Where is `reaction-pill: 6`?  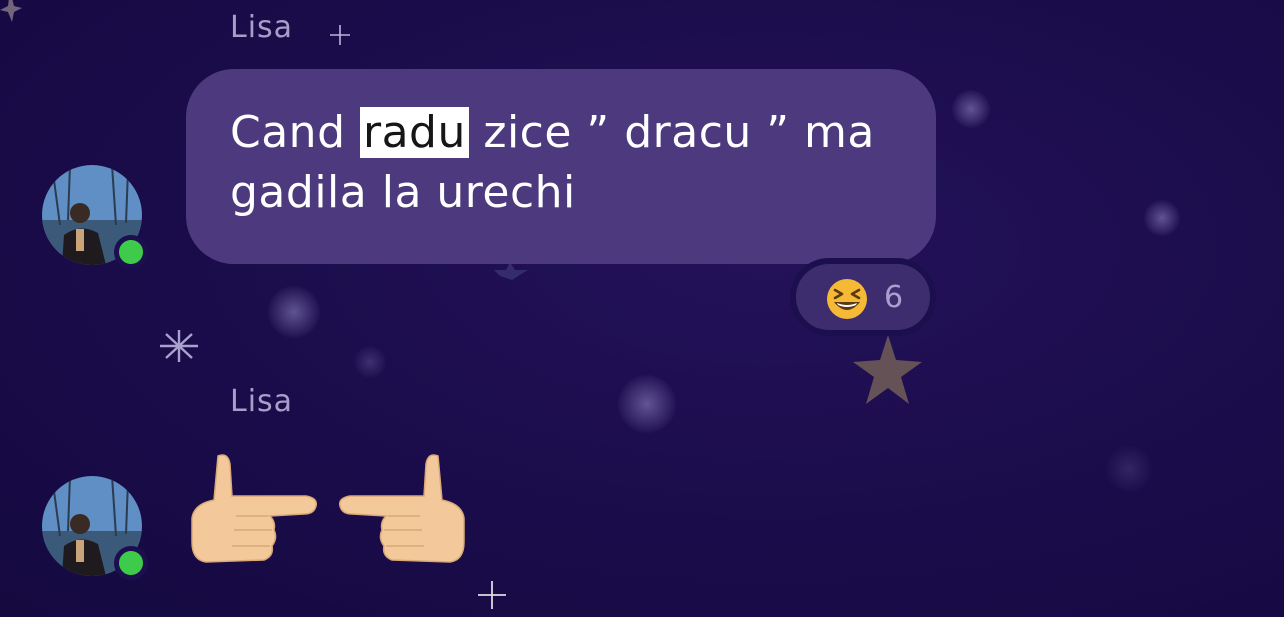 reaction-pill: 6 is located at coordinates (863, 297).